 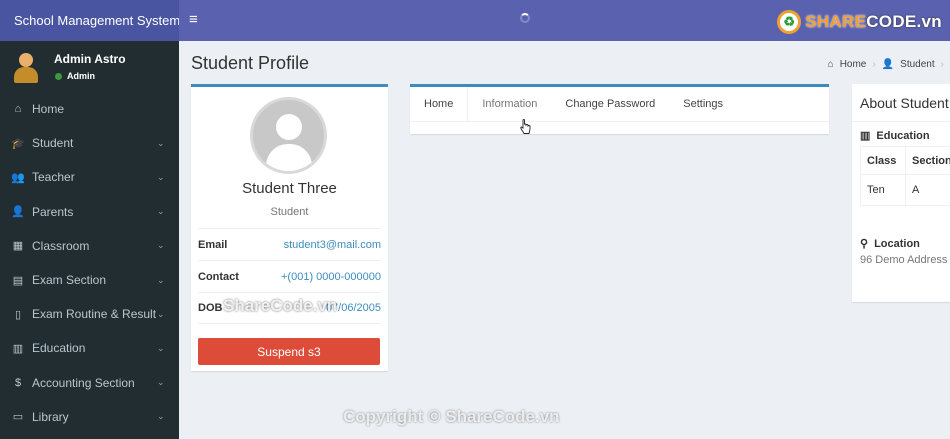 What do you see at coordinates (26, 67) in the screenshot?
I see `avatar` at bounding box center [26, 67].